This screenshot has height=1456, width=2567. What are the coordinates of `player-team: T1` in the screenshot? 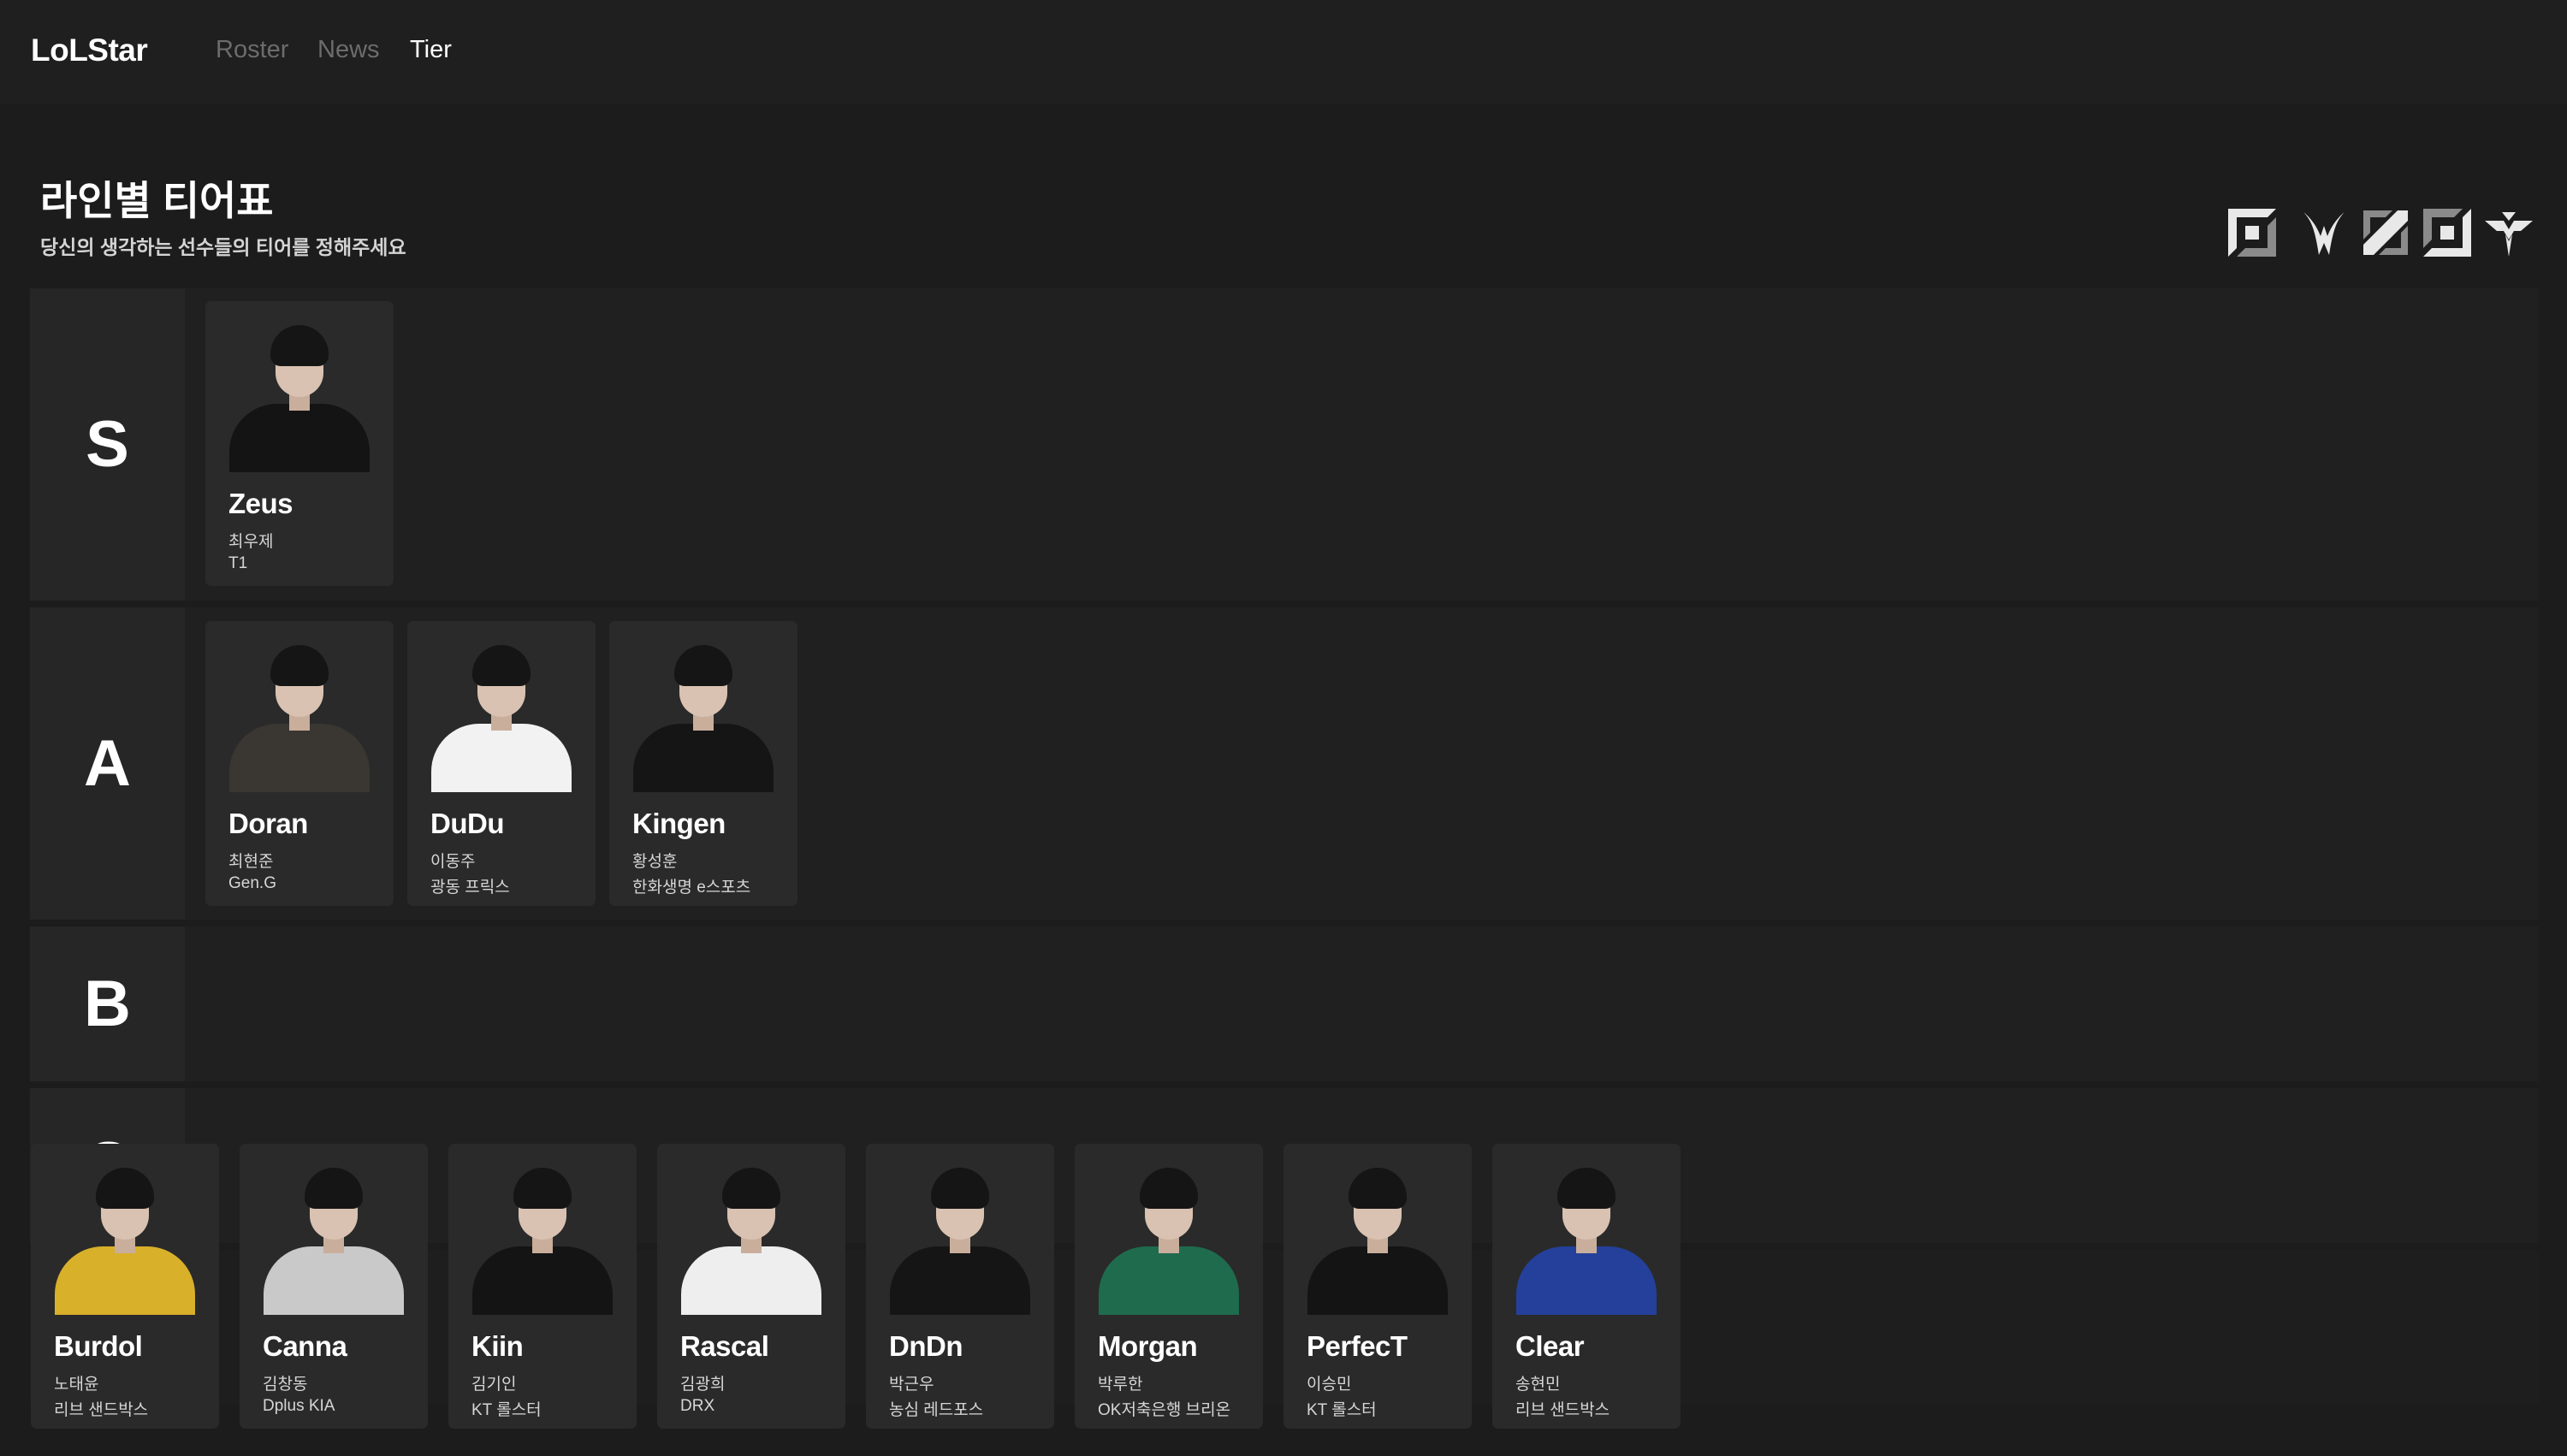 It's located at (238, 563).